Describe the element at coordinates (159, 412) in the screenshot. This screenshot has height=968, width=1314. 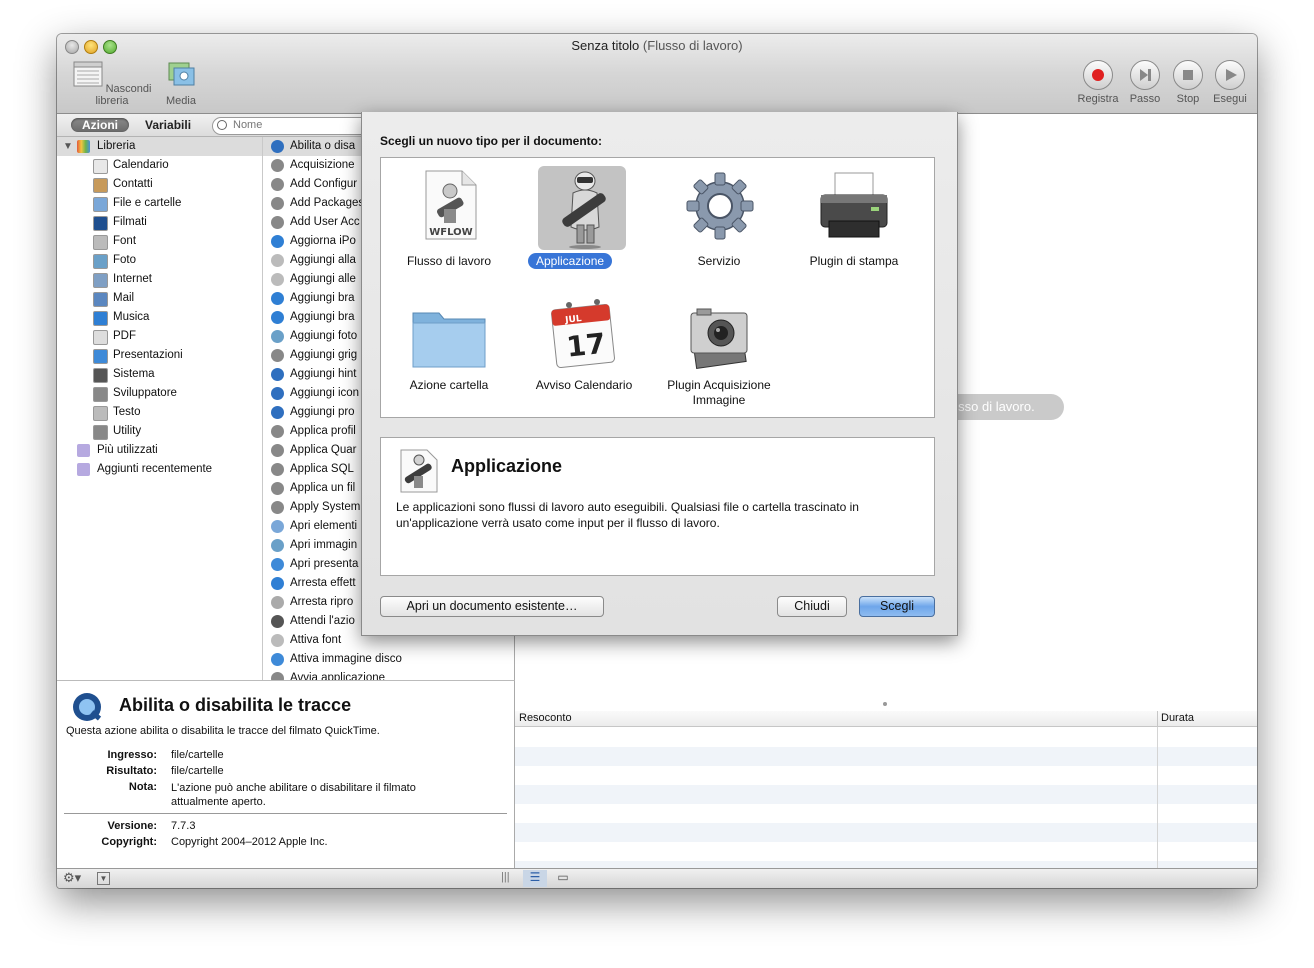
I see `sidebar-item-library-category: Testo` at that location.